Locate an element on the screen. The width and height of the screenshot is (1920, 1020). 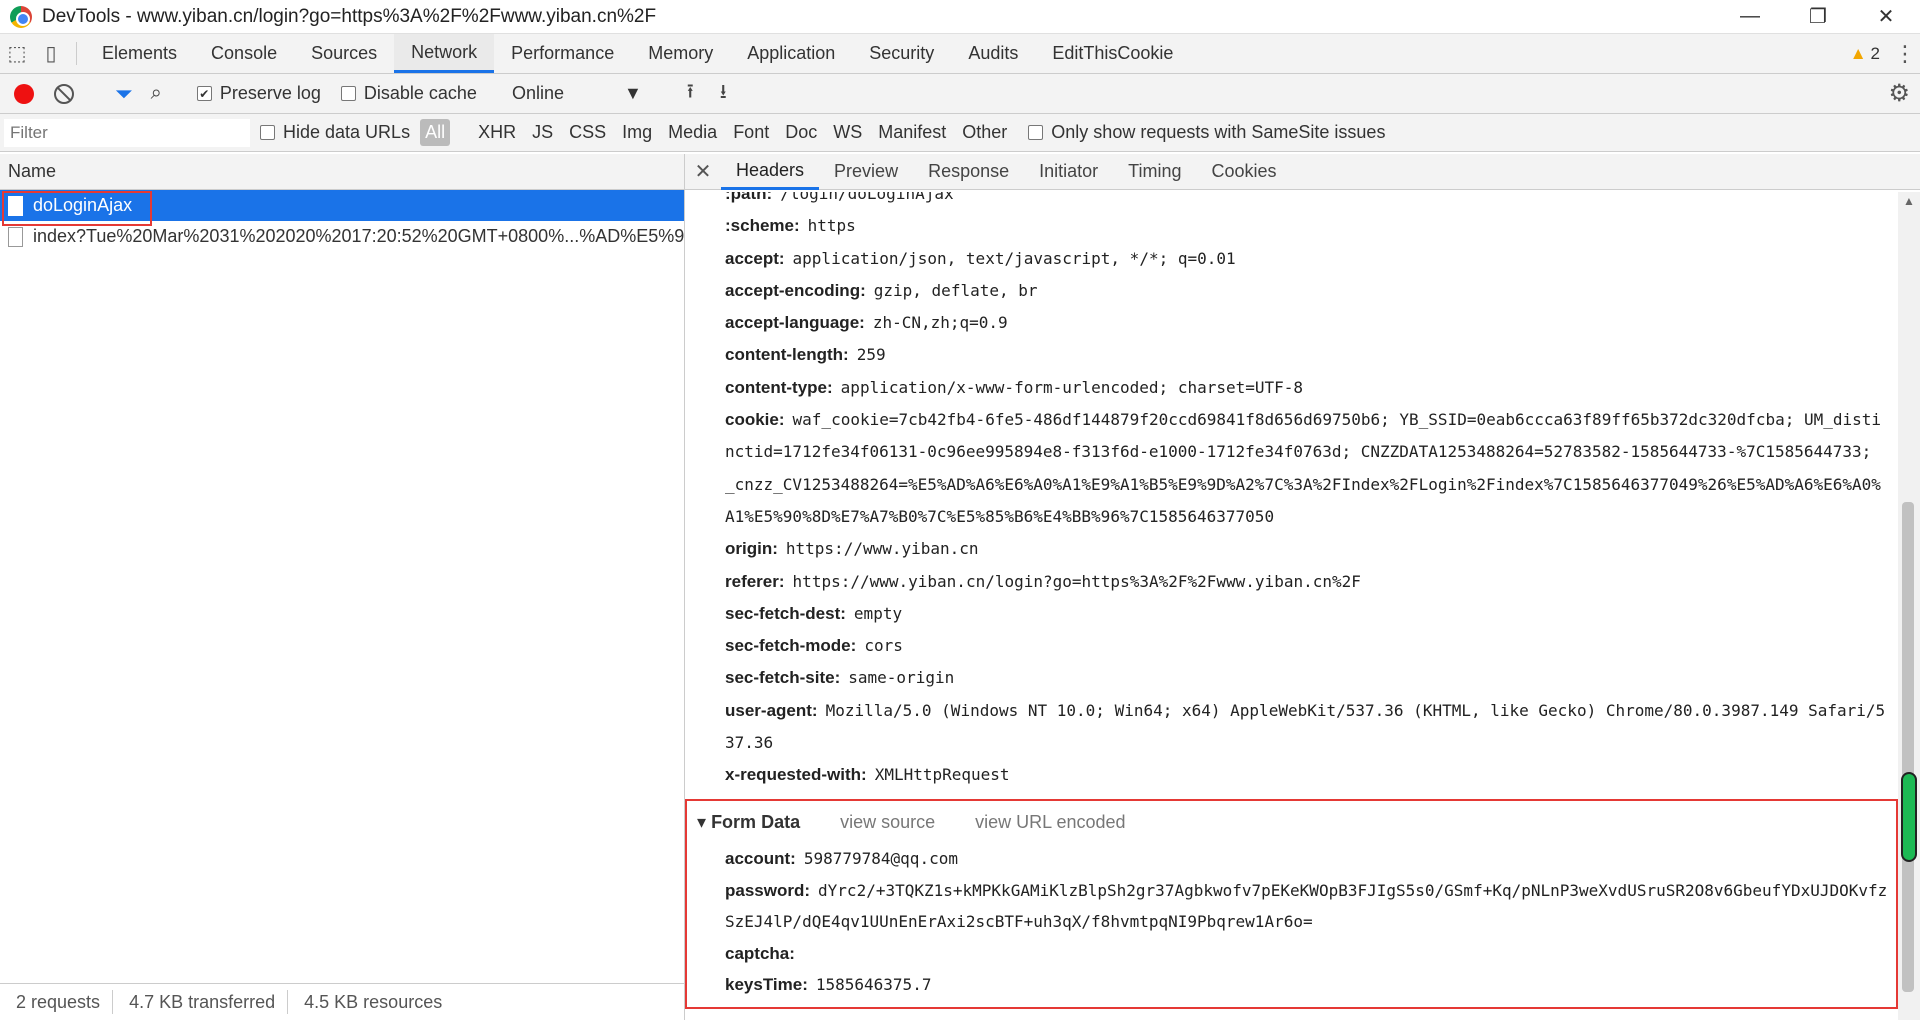
form-key: keysTime: is located at coordinates (766, 984).